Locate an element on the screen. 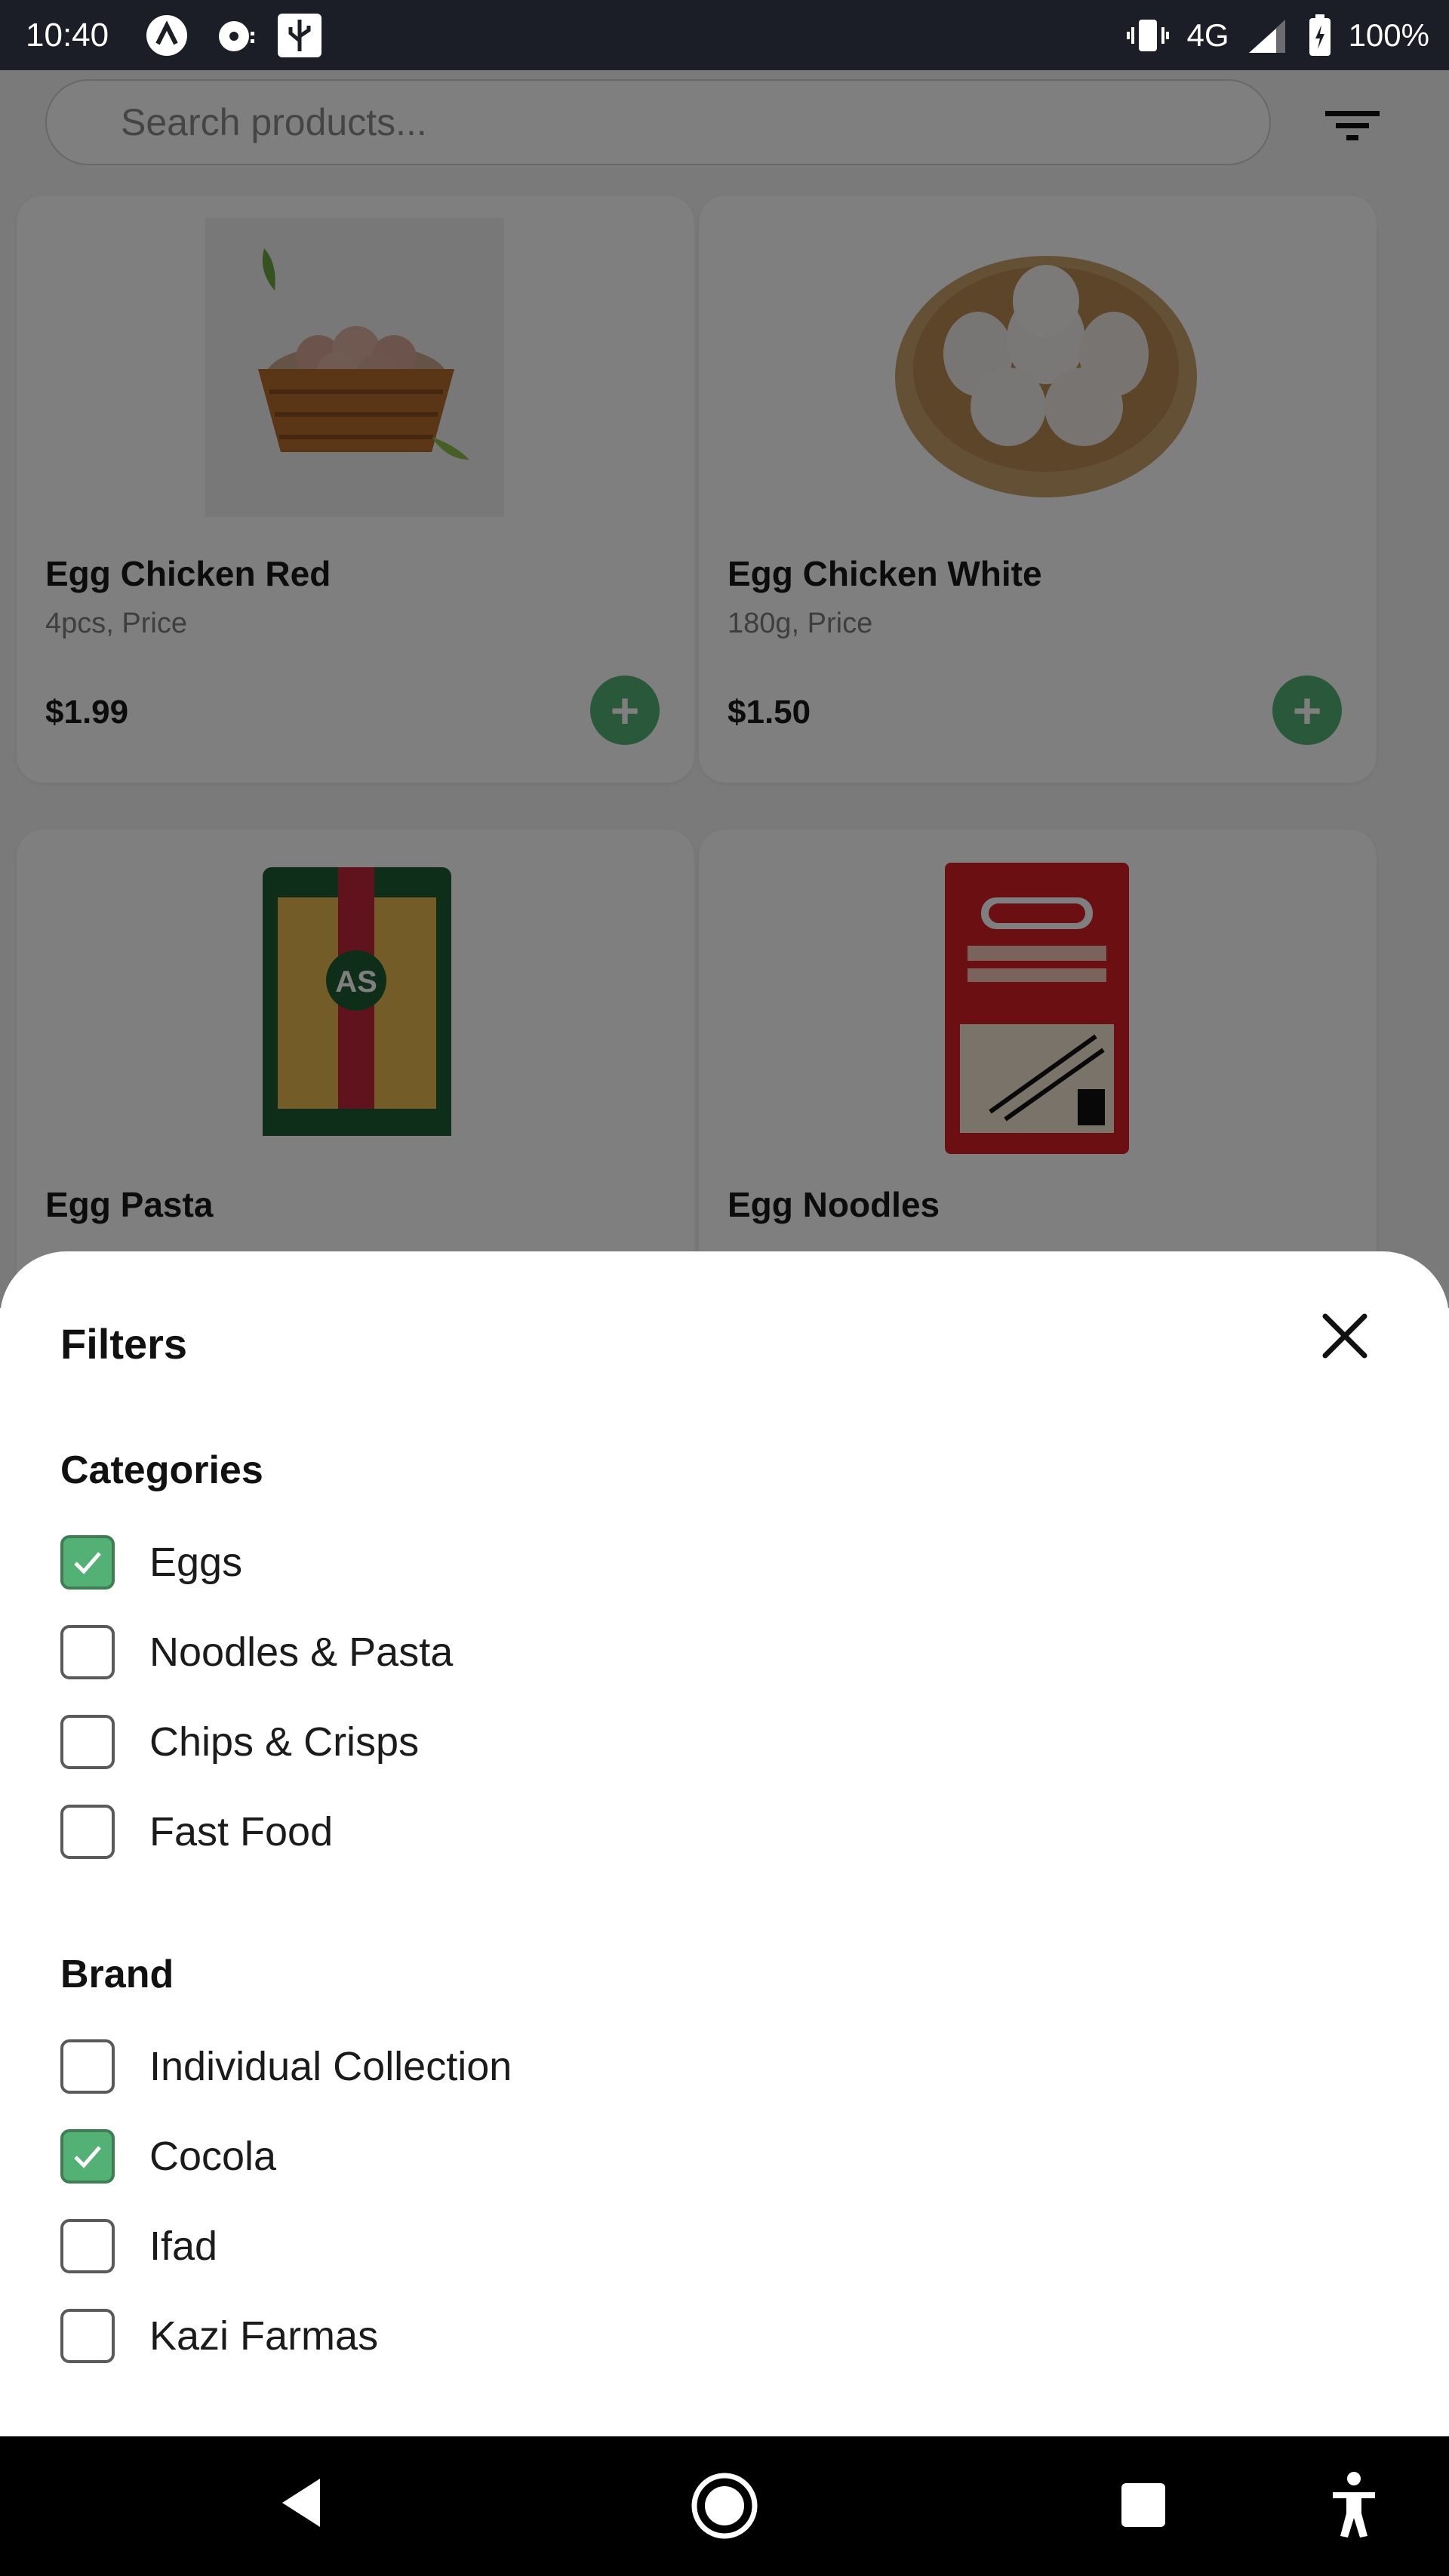 Image resolution: width=1449 pixels, height=2576 pixels. usb-icon is located at coordinates (299, 35).